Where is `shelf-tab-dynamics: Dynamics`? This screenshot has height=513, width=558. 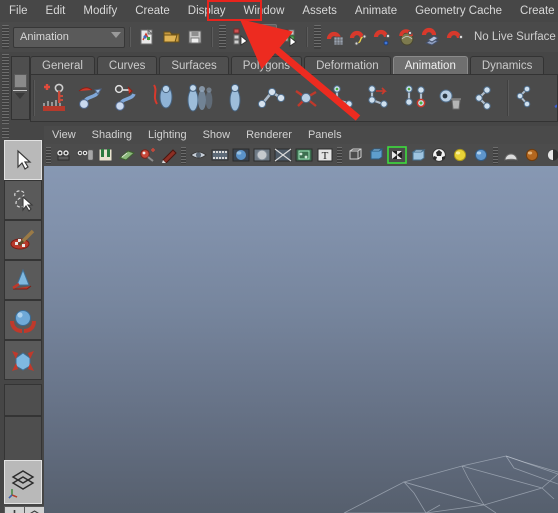
shelf-tab-dynamics: Dynamics is located at coordinates (507, 65).